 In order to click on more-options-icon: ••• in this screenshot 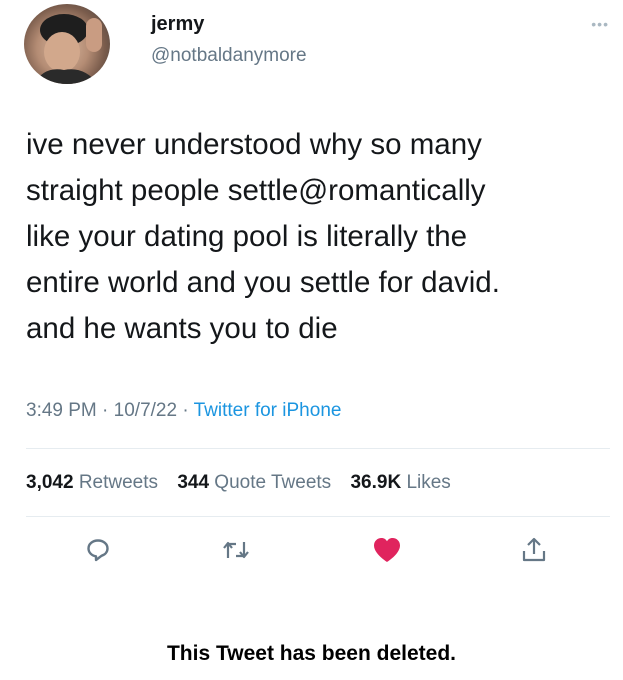, I will do `click(600, 24)`.